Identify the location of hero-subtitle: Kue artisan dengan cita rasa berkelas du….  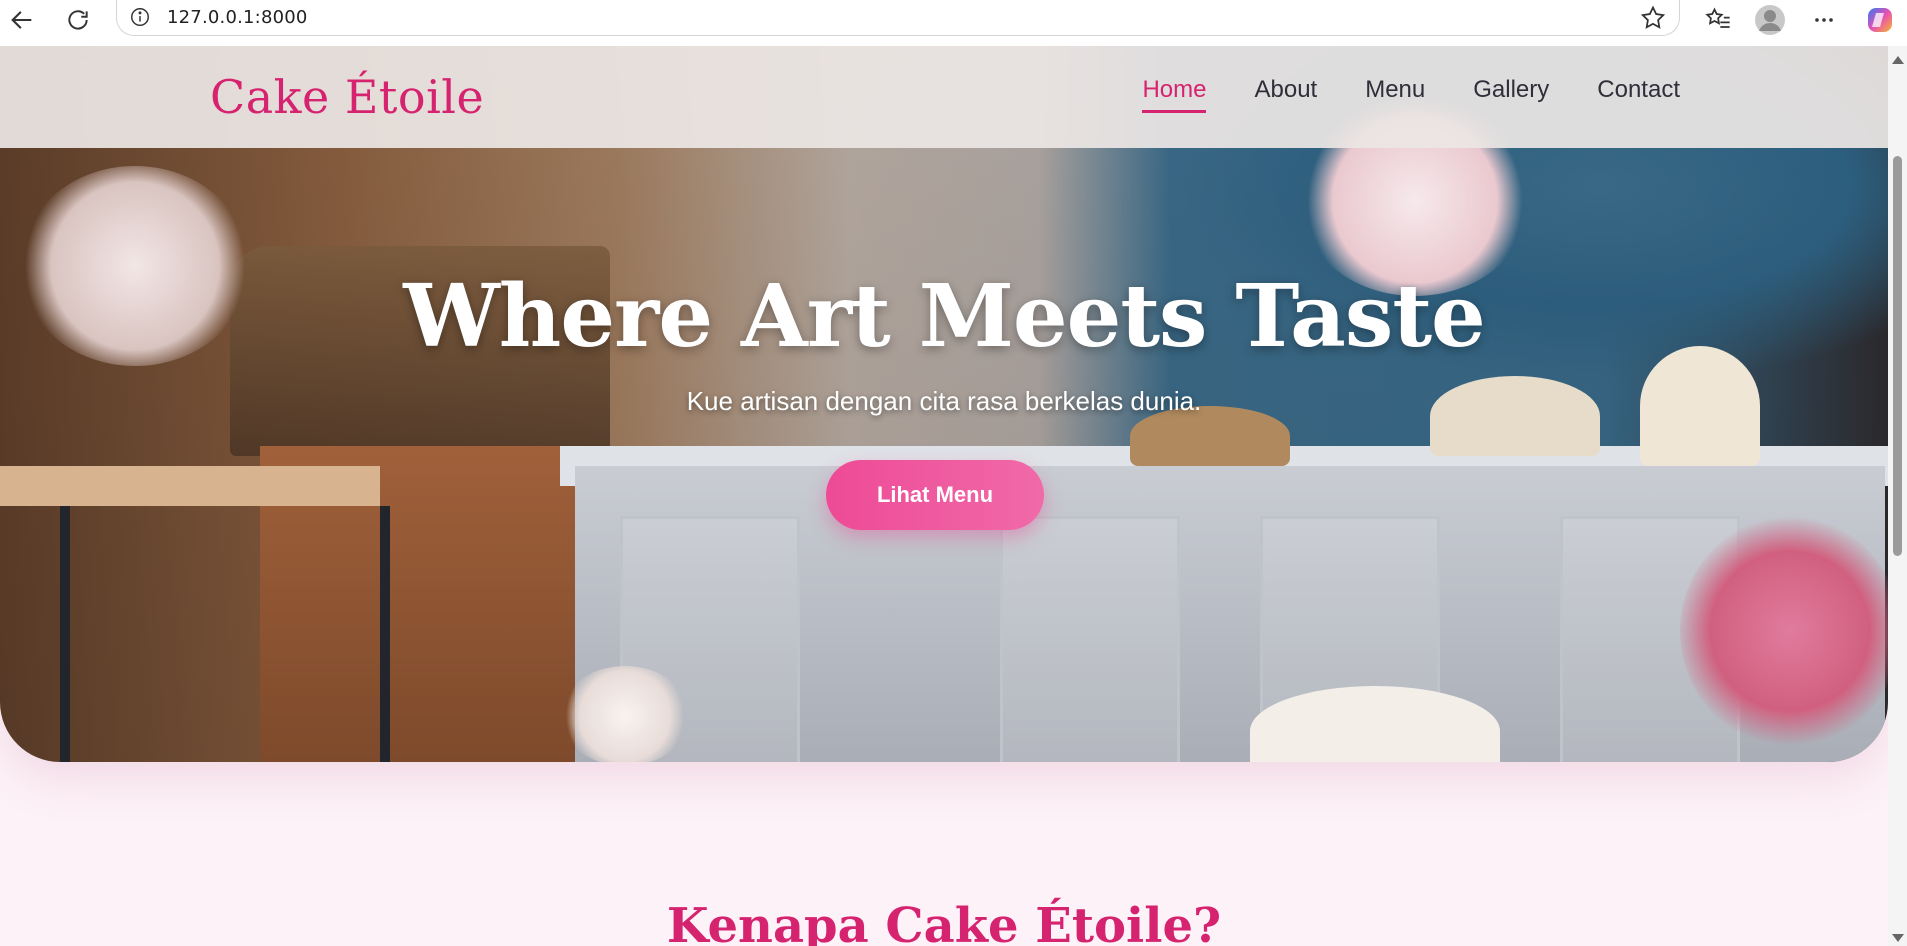
(944, 401).